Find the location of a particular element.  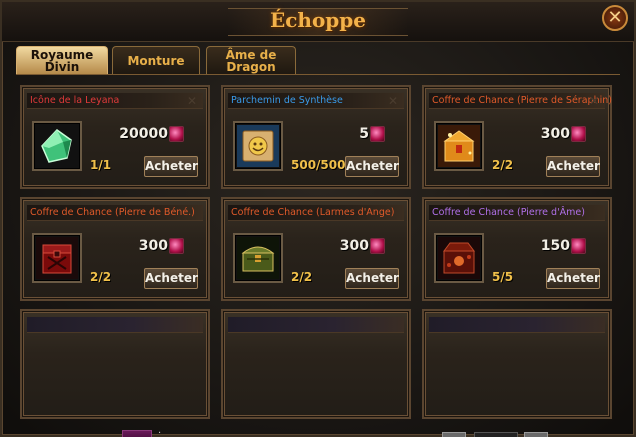

currency-icon is located at coordinates (137, 433).